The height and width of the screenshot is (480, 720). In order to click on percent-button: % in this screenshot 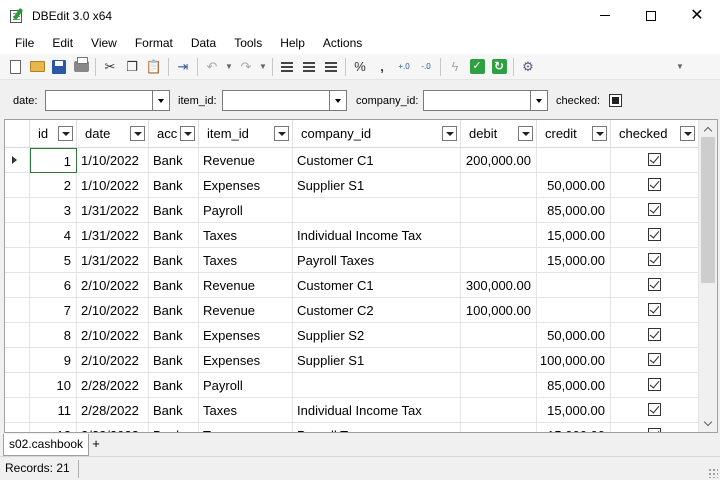, I will do `click(360, 67)`.